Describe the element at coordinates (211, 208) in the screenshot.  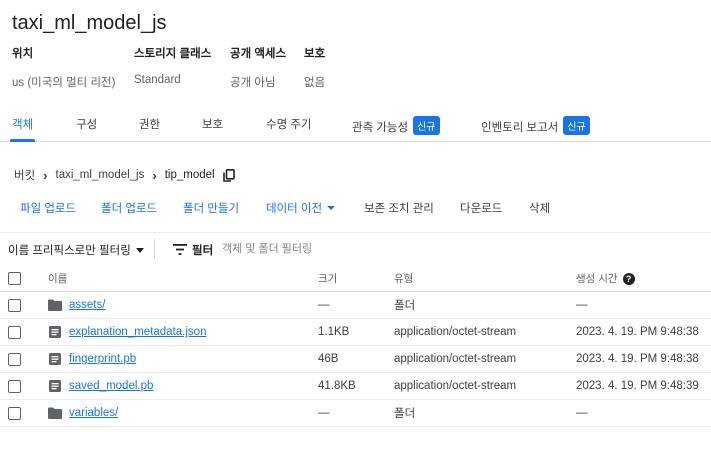
I see `create-folder-button: 폴더 만들기` at that location.